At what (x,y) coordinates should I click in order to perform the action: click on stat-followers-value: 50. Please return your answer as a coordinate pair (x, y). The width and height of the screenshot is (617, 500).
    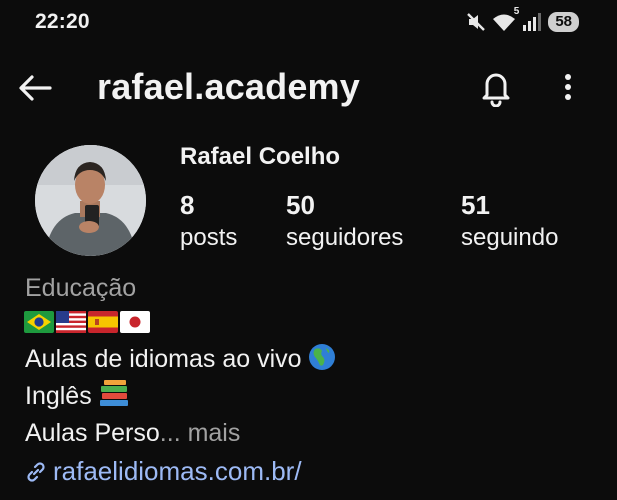
    Looking at the image, I should click on (300, 205).